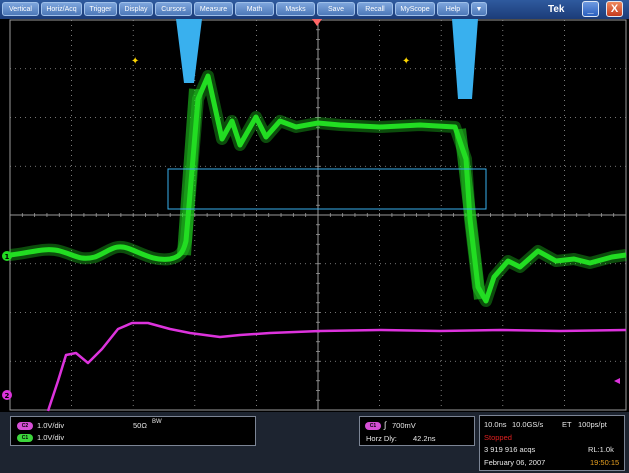 The image size is (629, 473). I want to click on menu-vertical: Vertical, so click(20, 9).